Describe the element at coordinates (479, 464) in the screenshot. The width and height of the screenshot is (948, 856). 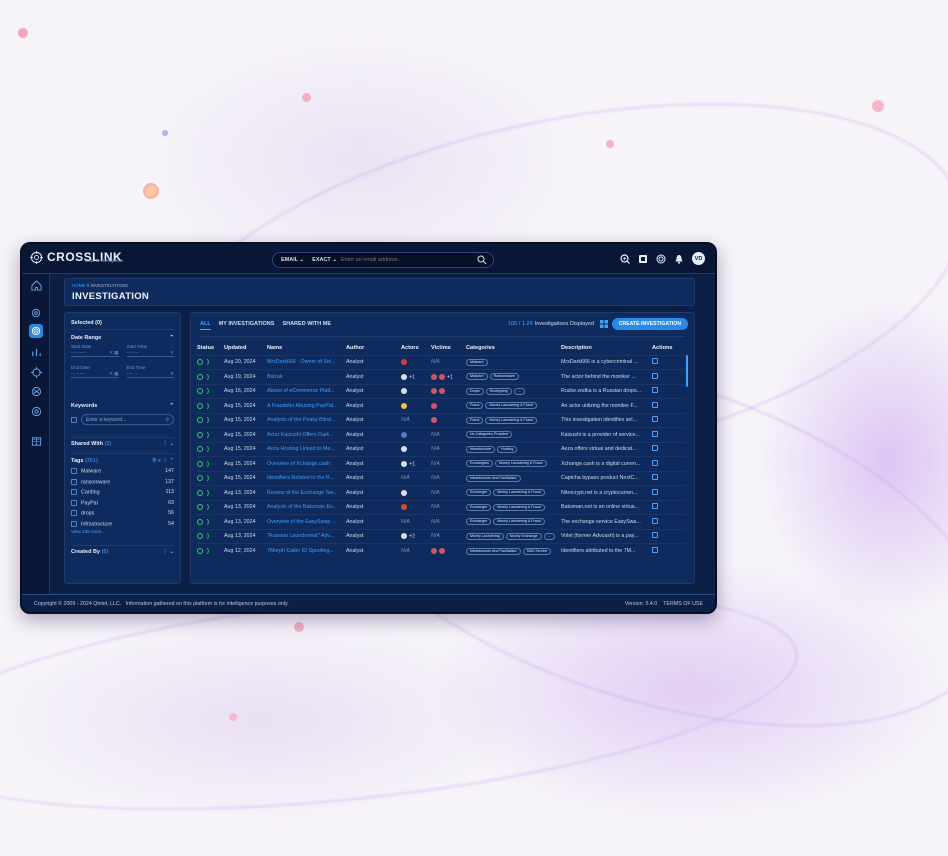
I see `category-pill: Exchangers` at that location.